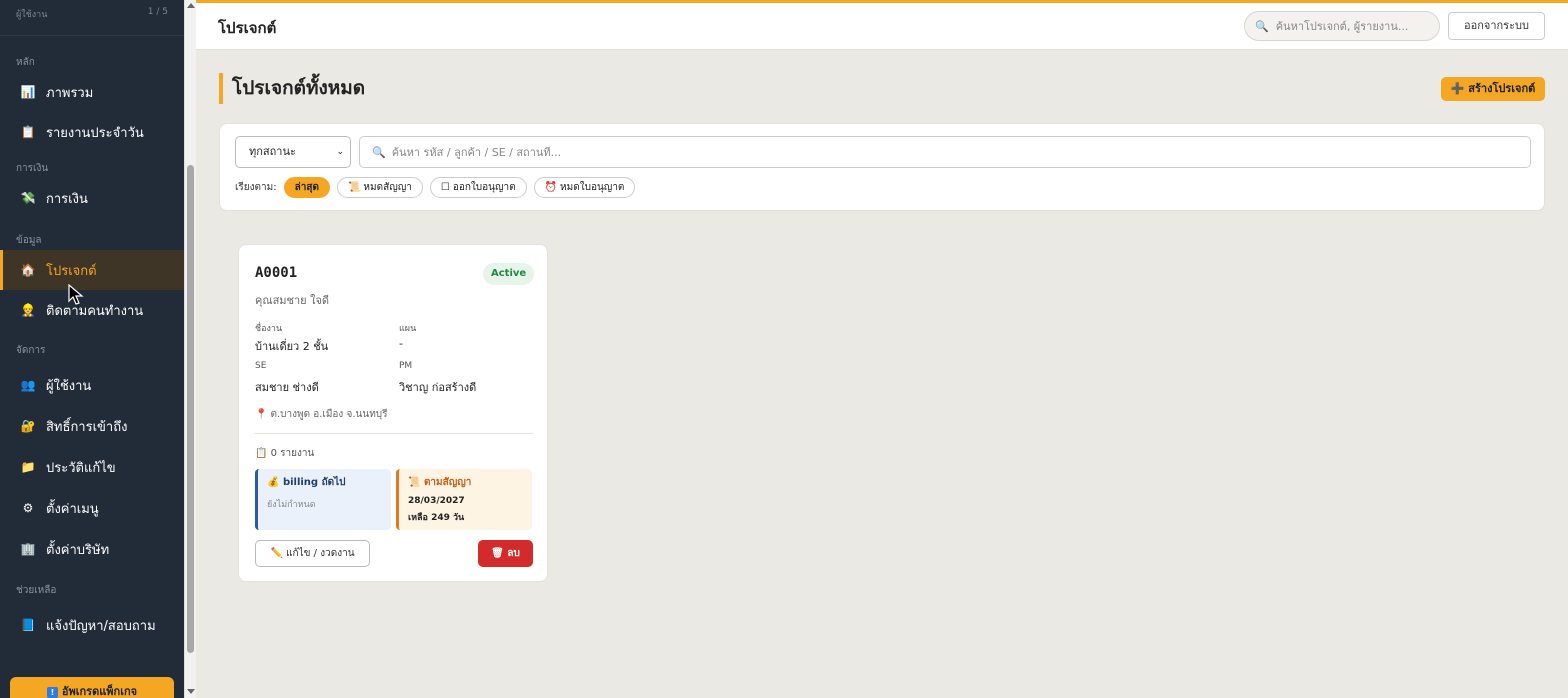  Describe the element at coordinates (190, 409) in the screenshot. I see `scrollbar-thumb` at that location.